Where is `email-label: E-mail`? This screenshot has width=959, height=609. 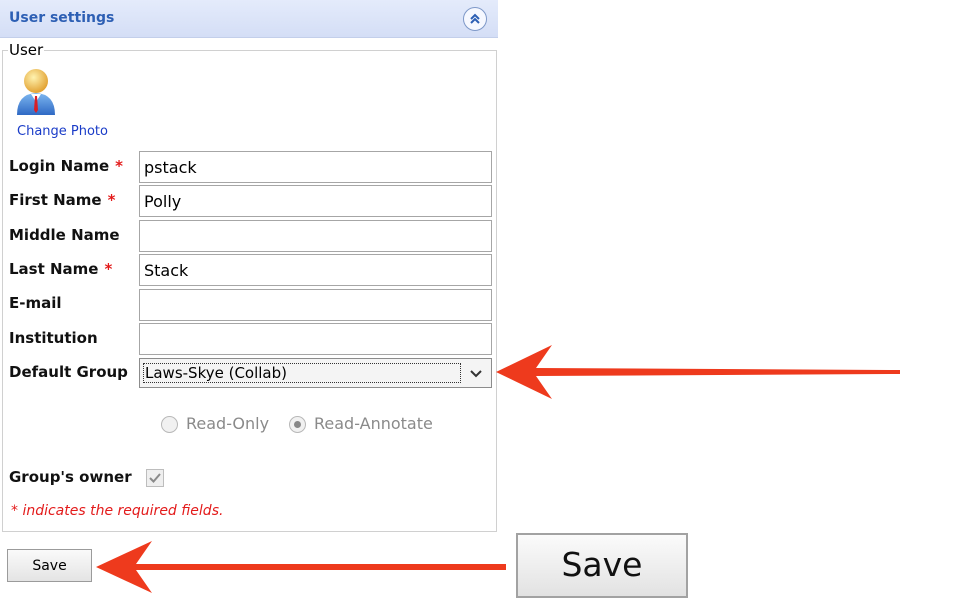 email-label: E-mail is located at coordinates (35, 303).